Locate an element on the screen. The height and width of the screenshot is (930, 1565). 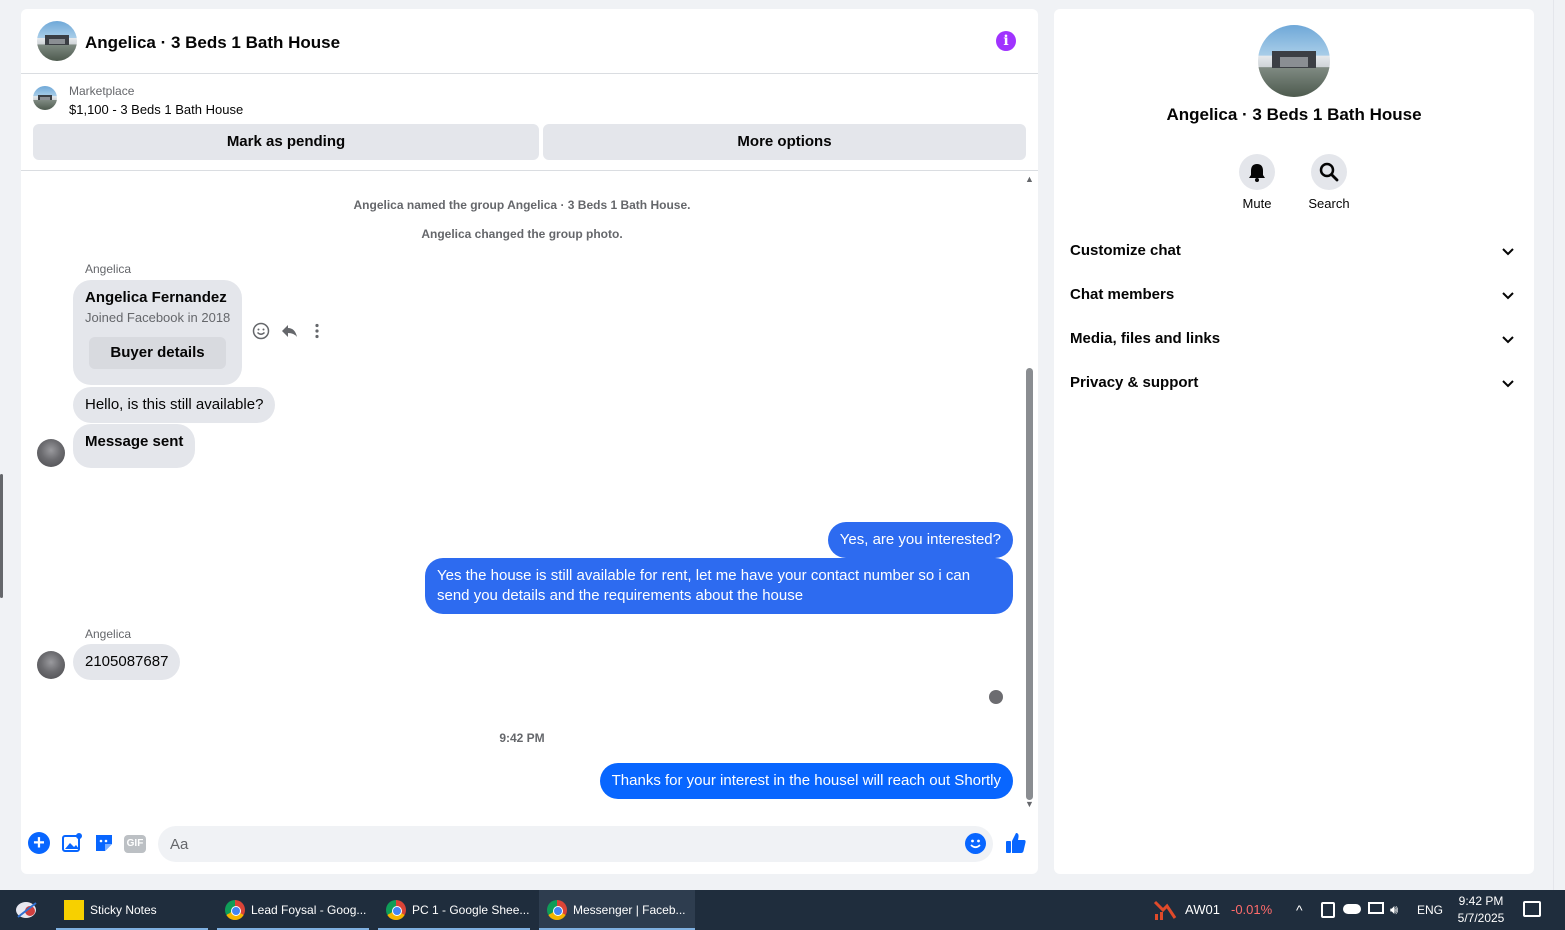
messages-scrollbar: ▲ ▼ is located at coordinates (1029, 492).